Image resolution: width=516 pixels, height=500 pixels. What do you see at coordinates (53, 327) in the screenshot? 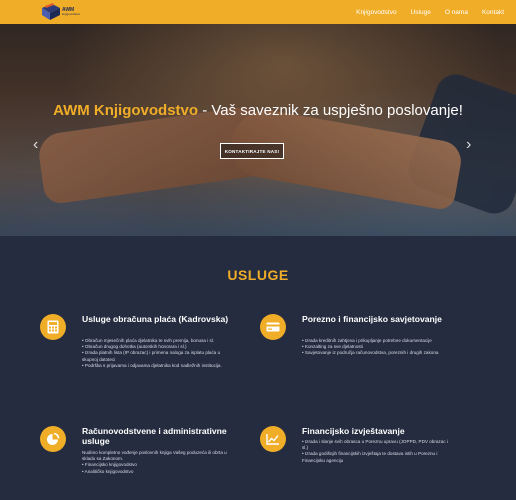
I see `calculator-icon` at bounding box center [53, 327].